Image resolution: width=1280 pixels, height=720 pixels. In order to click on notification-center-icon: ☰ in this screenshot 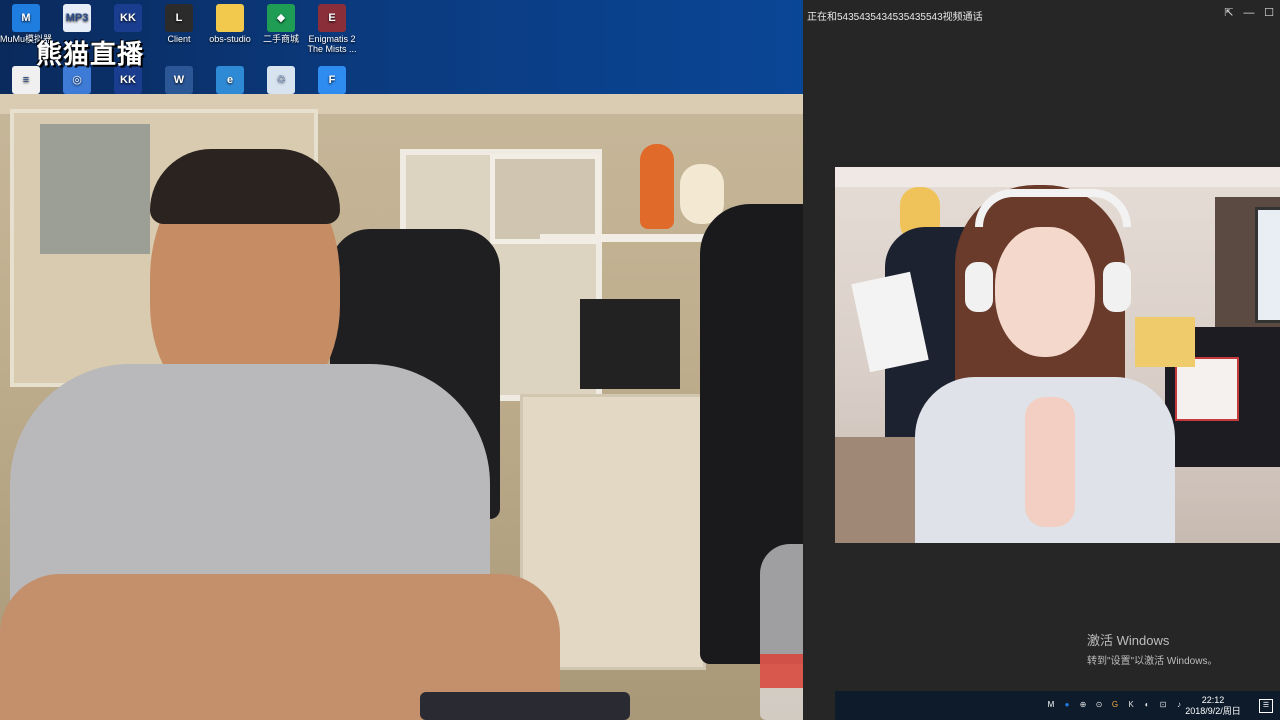, I will do `click(1266, 706)`.